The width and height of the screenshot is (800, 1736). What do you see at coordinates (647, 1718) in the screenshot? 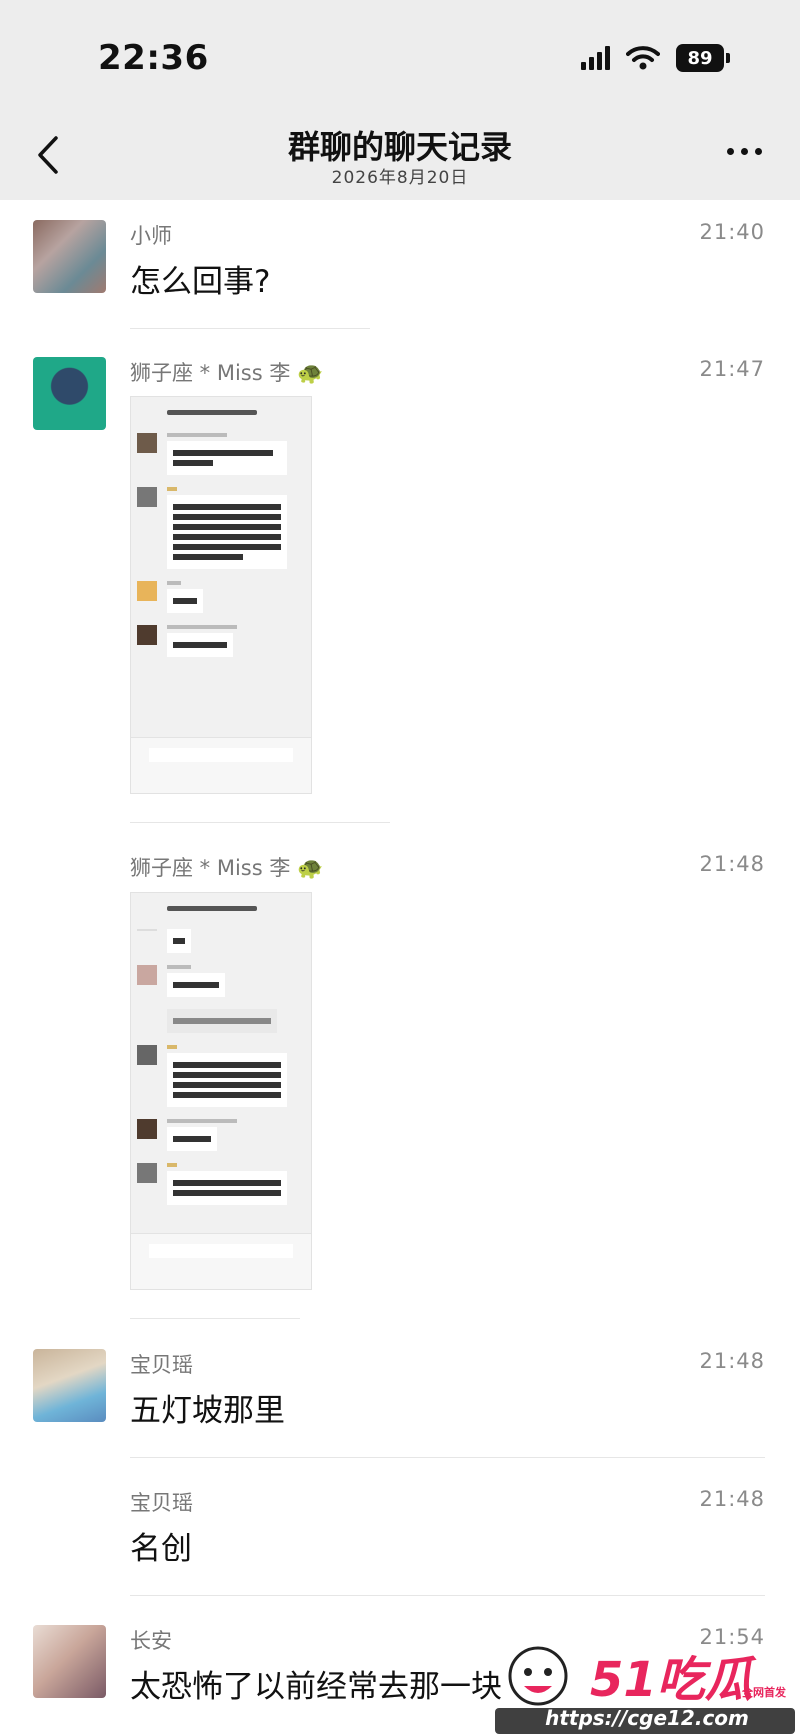
I see `watermark-url: https://cge12.com` at bounding box center [647, 1718].